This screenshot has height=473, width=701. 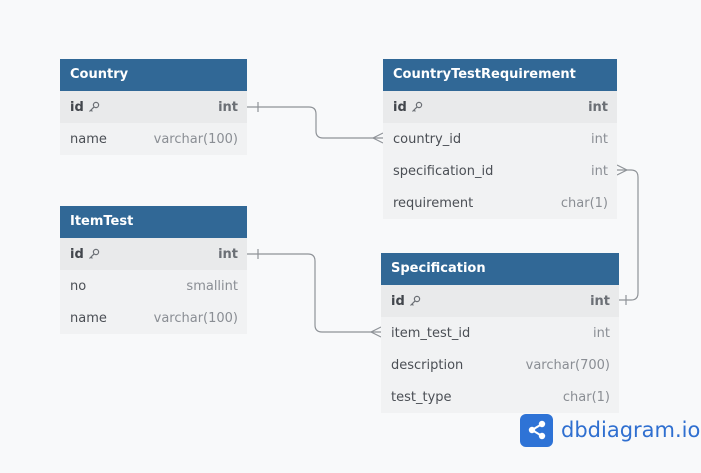 I want to click on share-nodes-icon, so click(x=536, y=430).